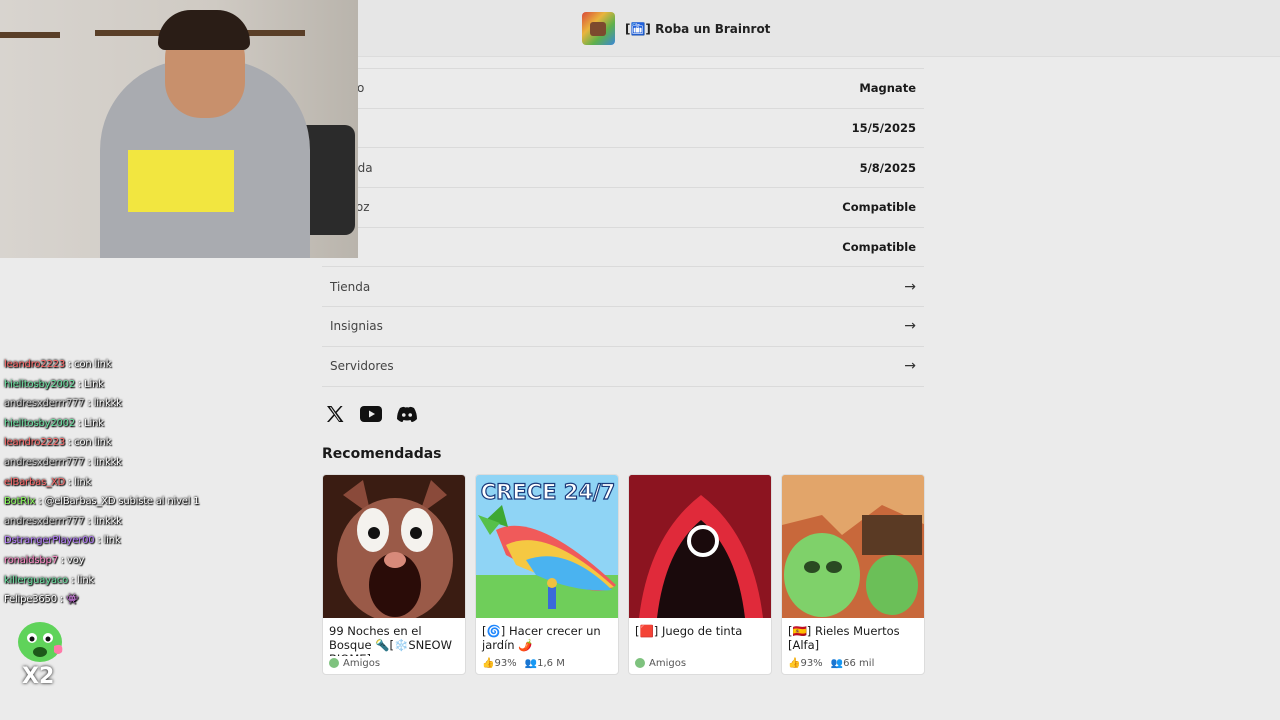  Describe the element at coordinates (623, 168) in the screenshot. I see `info-row-updated: alizada 5/8/2025` at that location.